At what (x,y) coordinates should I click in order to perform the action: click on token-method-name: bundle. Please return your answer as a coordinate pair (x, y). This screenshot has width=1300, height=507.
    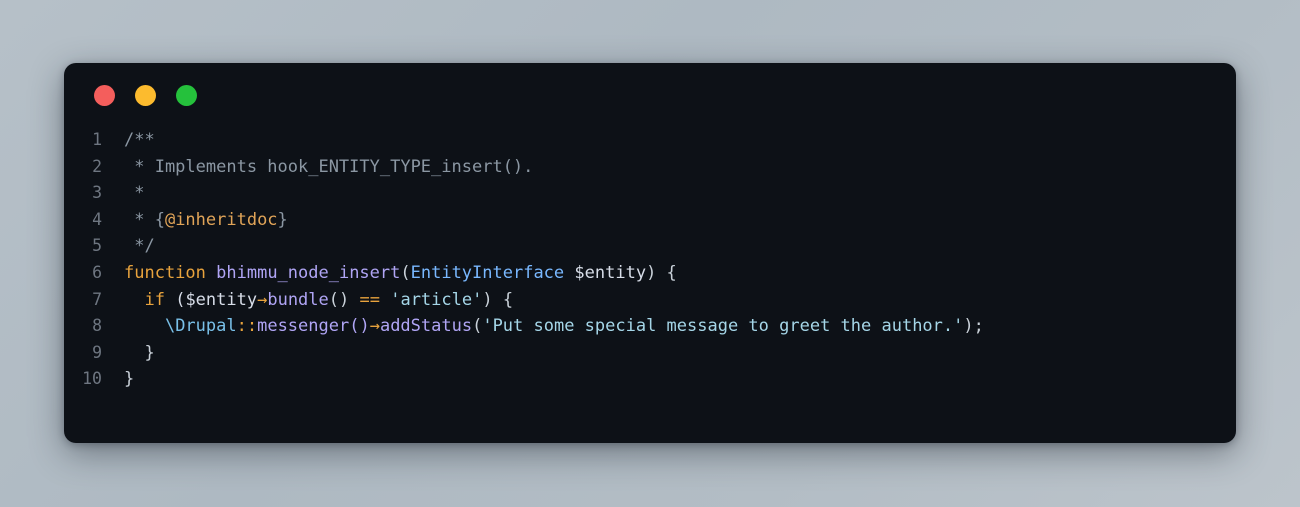
    Looking at the image, I should click on (298, 299).